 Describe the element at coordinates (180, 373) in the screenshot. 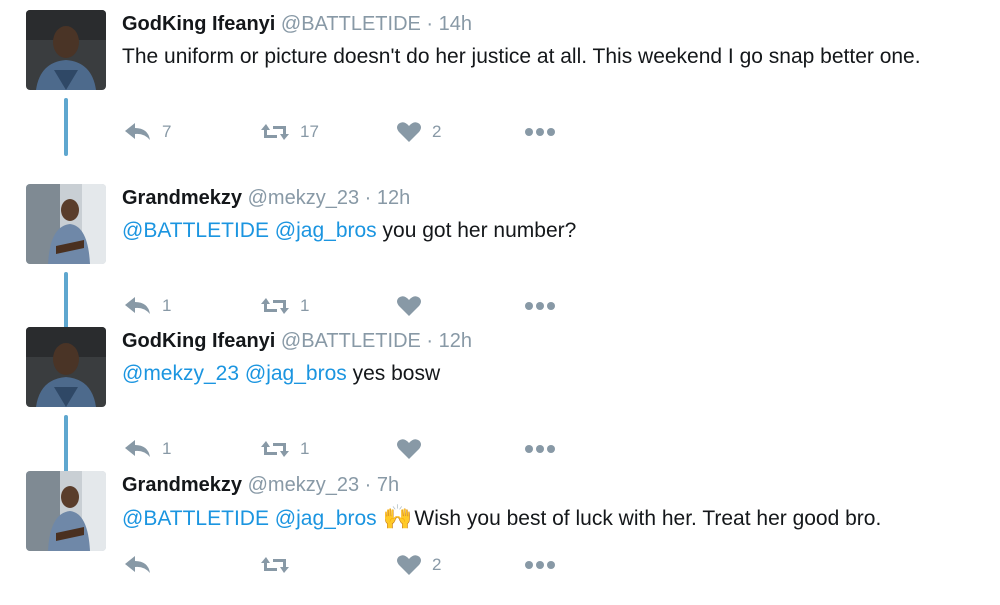

I see `mention-link: @mekzy_23` at that location.